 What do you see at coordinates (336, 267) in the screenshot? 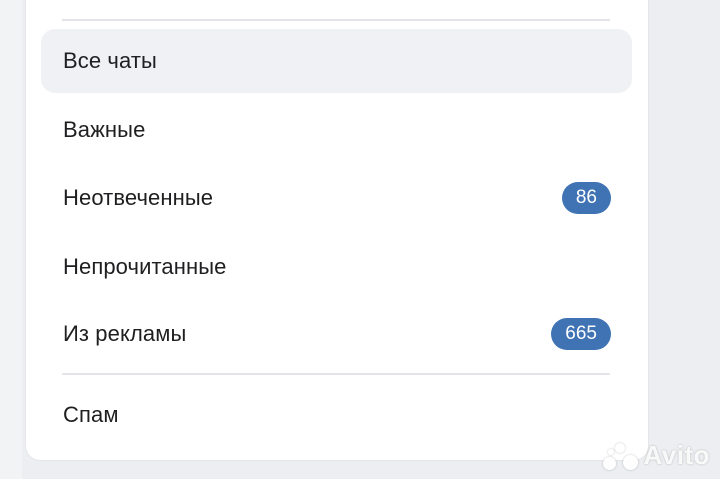
I see `menu-item-unread: Непрочитанные` at bounding box center [336, 267].